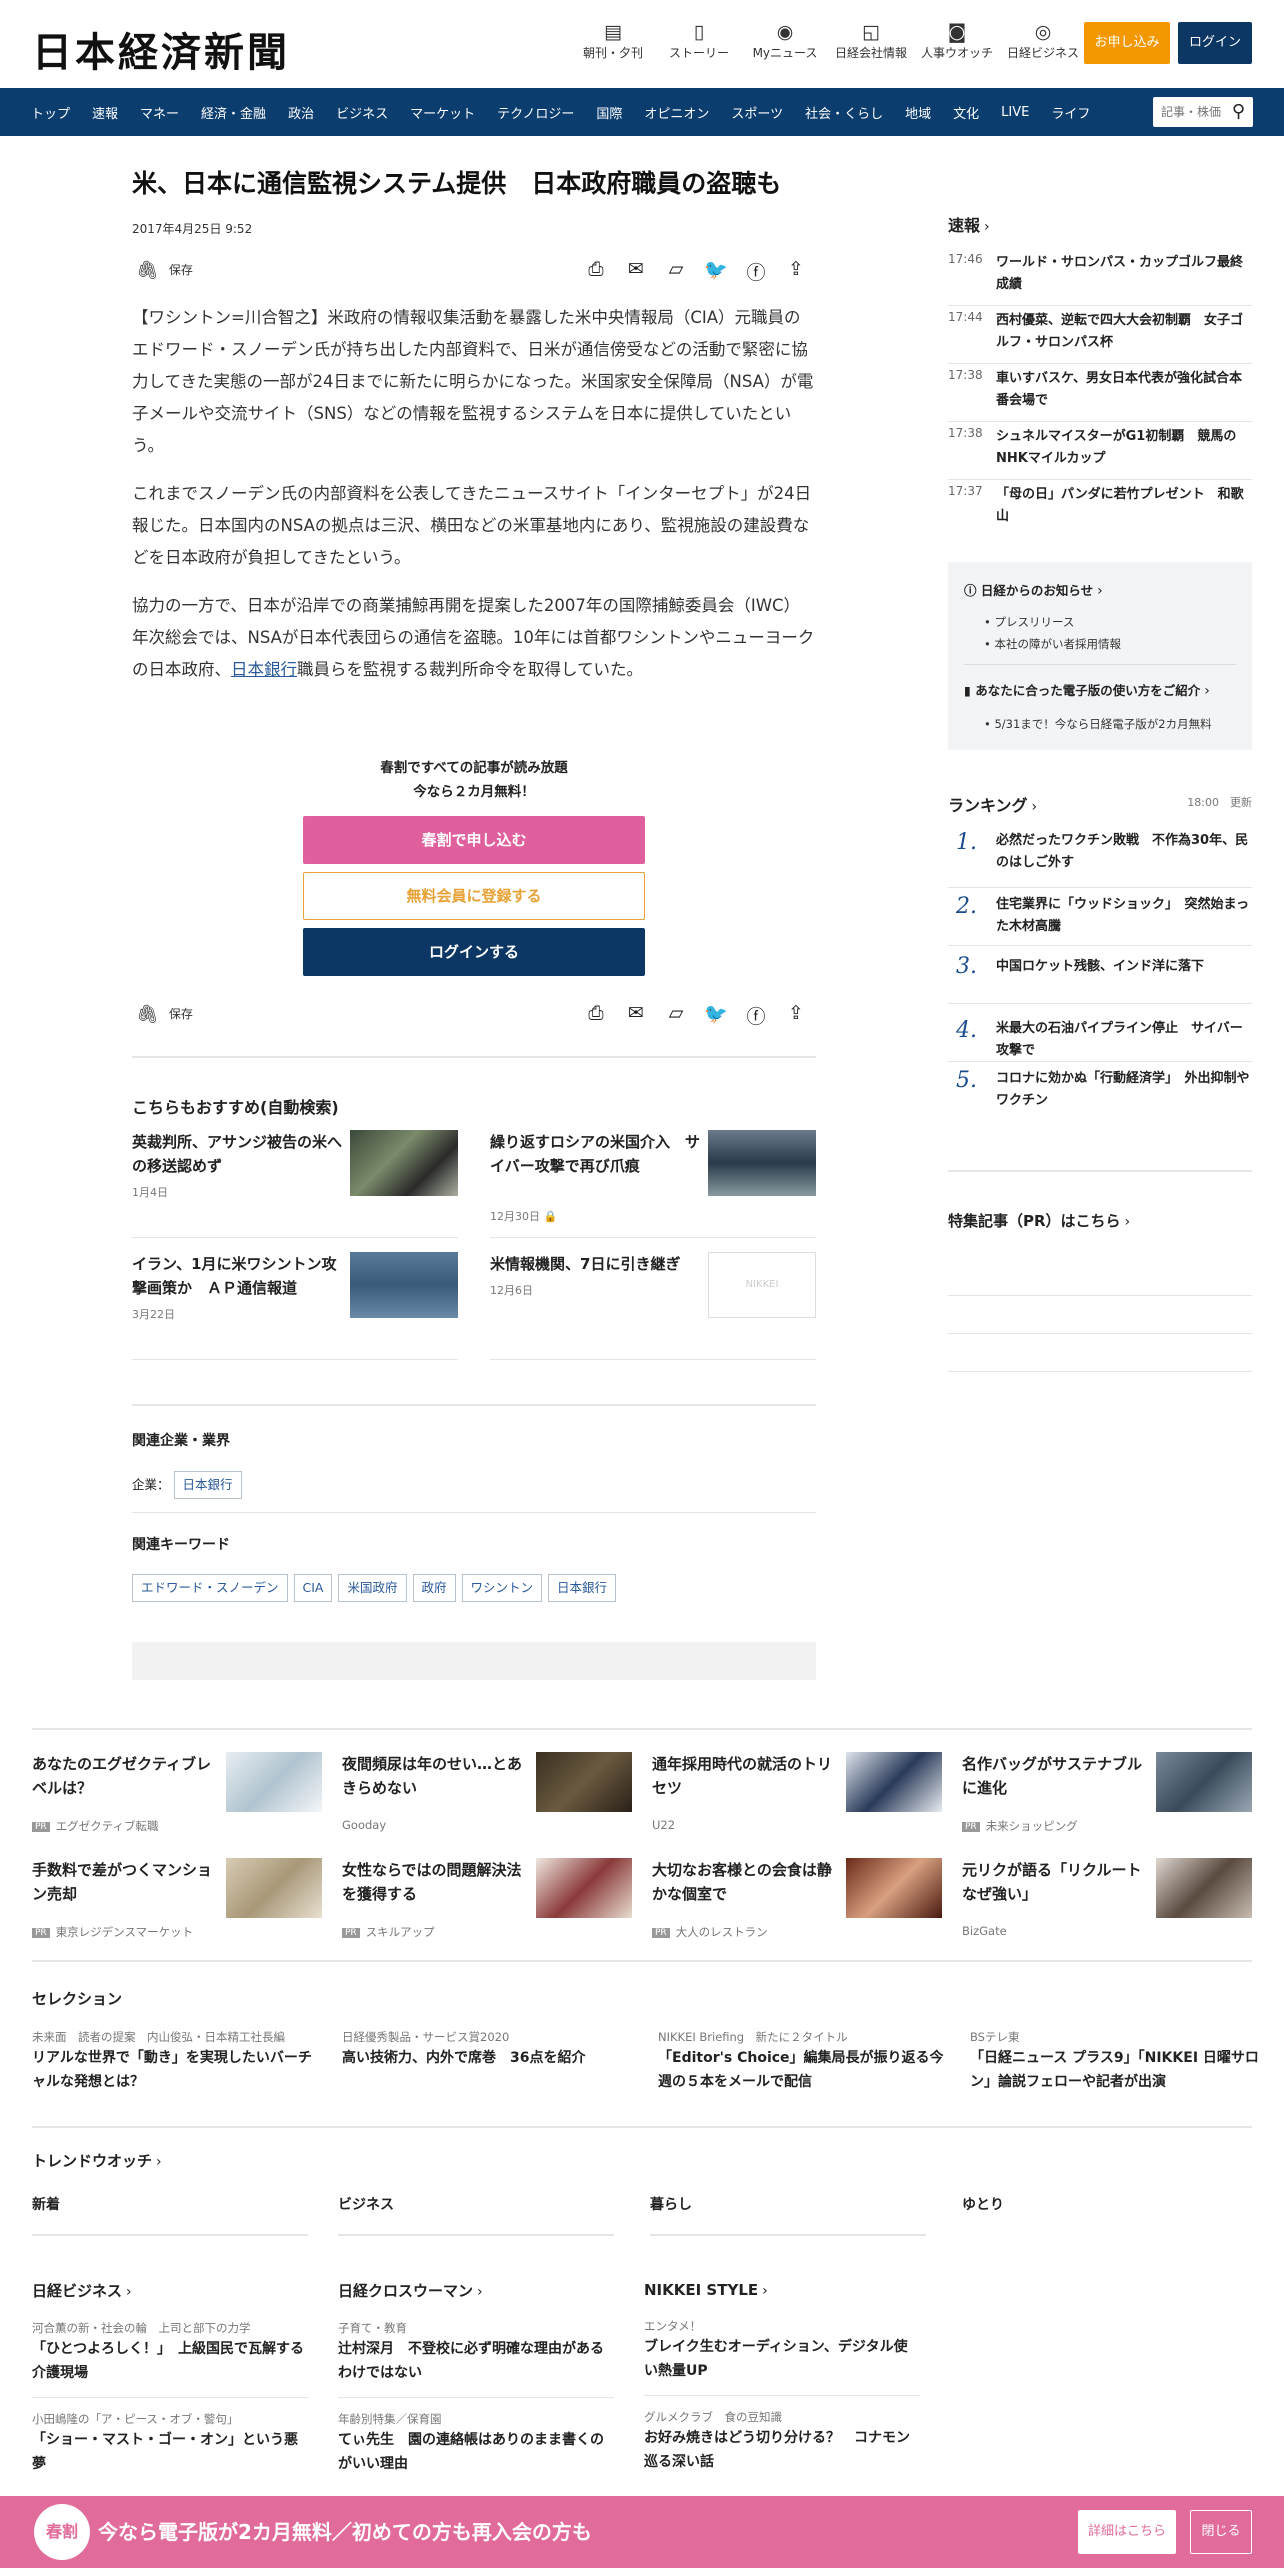 This screenshot has height=2568, width=1284. Describe the element at coordinates (1188, 112) in the screenshot. I see `search-input` at that location.